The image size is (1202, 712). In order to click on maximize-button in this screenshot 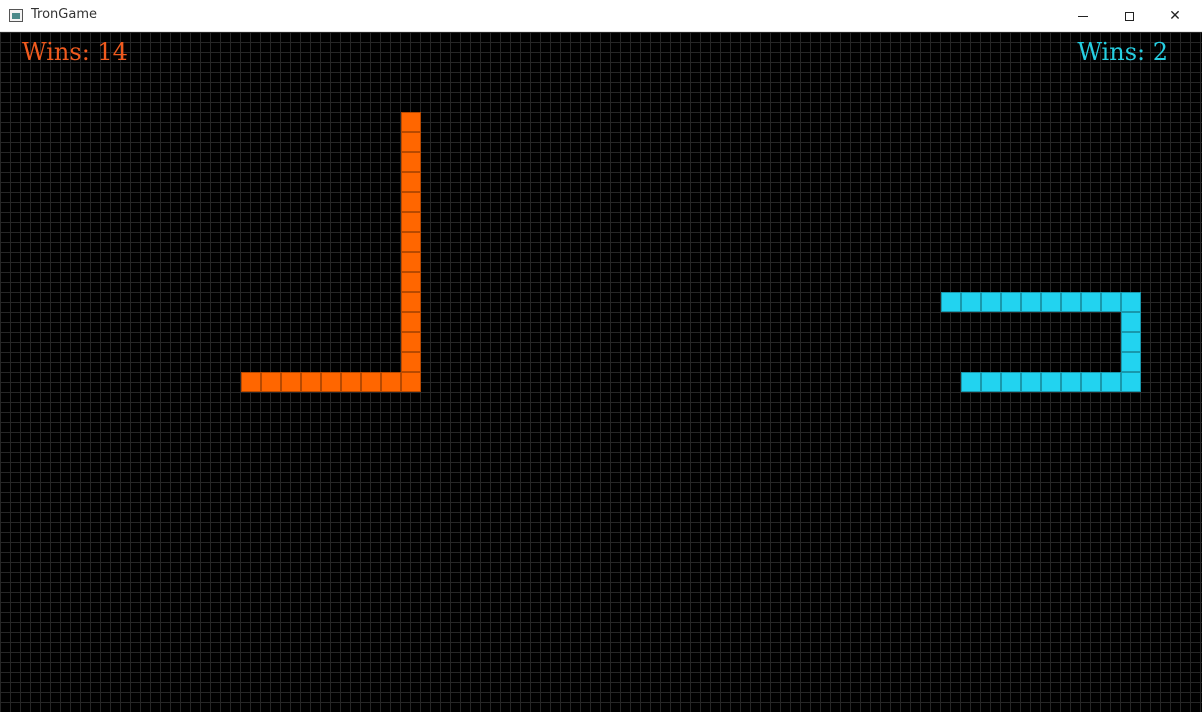, I will do `click(1129, 16)`.